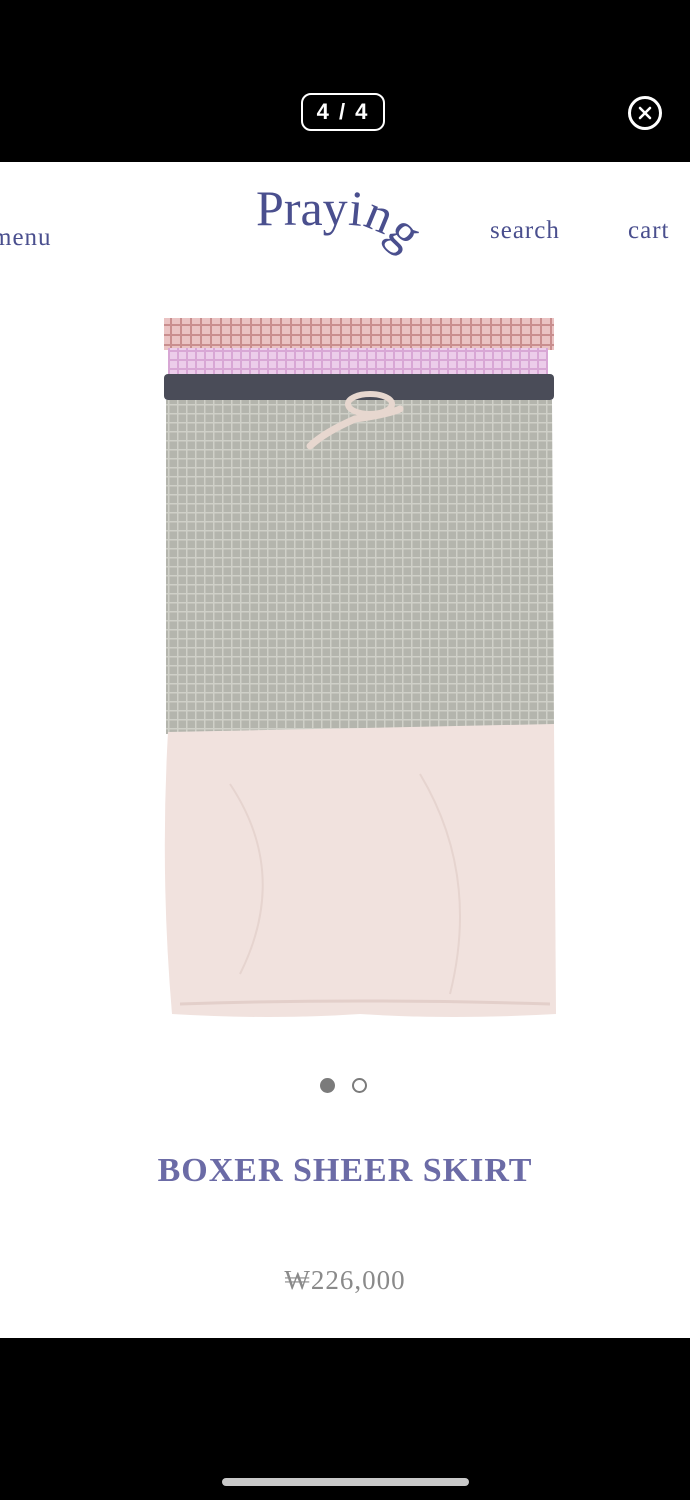 This screenshot has width=690, height=1500. What do you see at coordinates (345, 1482) in the screenshot?
I see `home-indicator` at bounding box center [345, 1482].